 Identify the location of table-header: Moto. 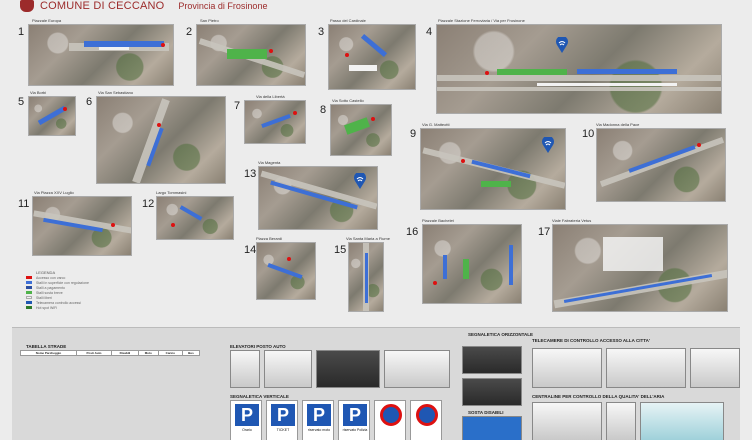
(148, 353).